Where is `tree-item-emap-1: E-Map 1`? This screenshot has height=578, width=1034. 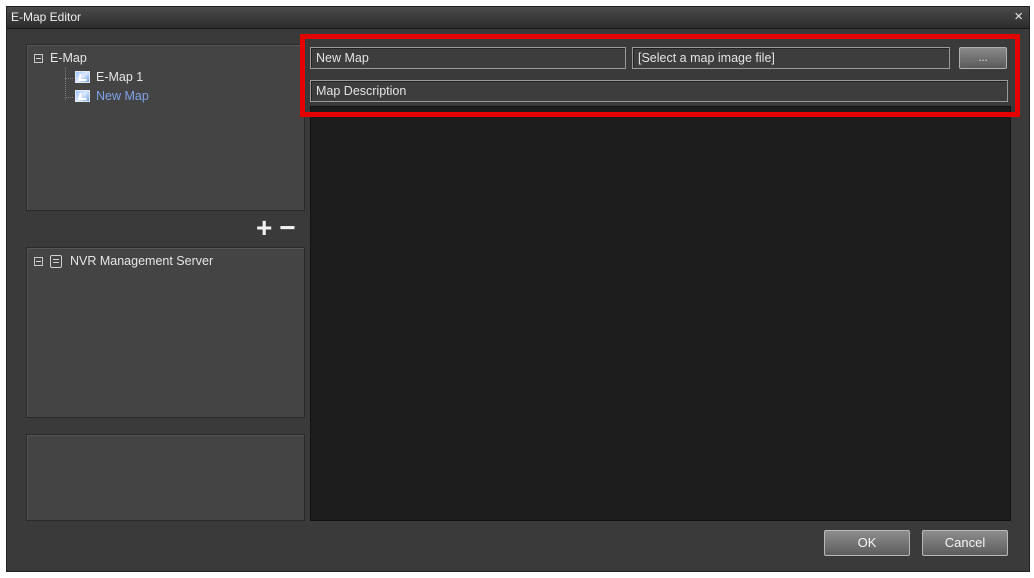
tree-item-emap-1: E-Map 1 is located at coordinates (109, 77).